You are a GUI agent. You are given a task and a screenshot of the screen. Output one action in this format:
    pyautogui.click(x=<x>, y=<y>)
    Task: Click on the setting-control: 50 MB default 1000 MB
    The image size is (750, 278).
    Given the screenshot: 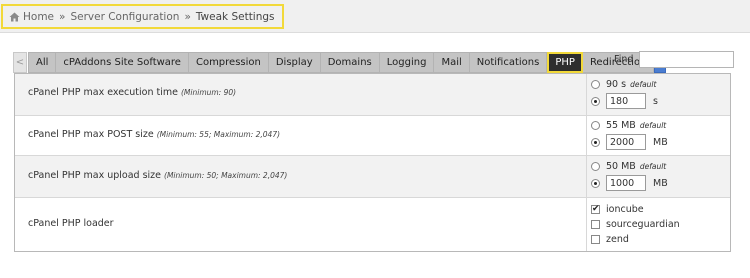 What is the action you would take?
    pyautogui.click(x=627, y=176)
    